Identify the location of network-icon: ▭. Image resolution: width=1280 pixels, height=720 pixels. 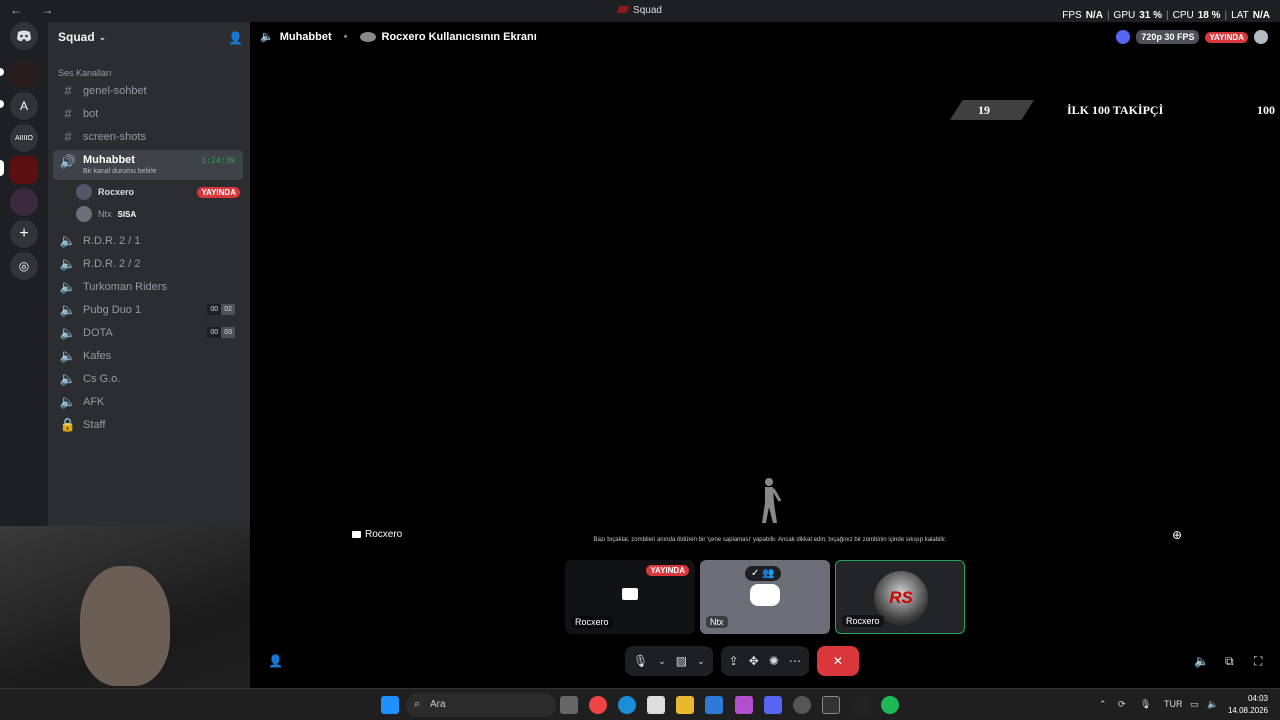
(1194, 704).